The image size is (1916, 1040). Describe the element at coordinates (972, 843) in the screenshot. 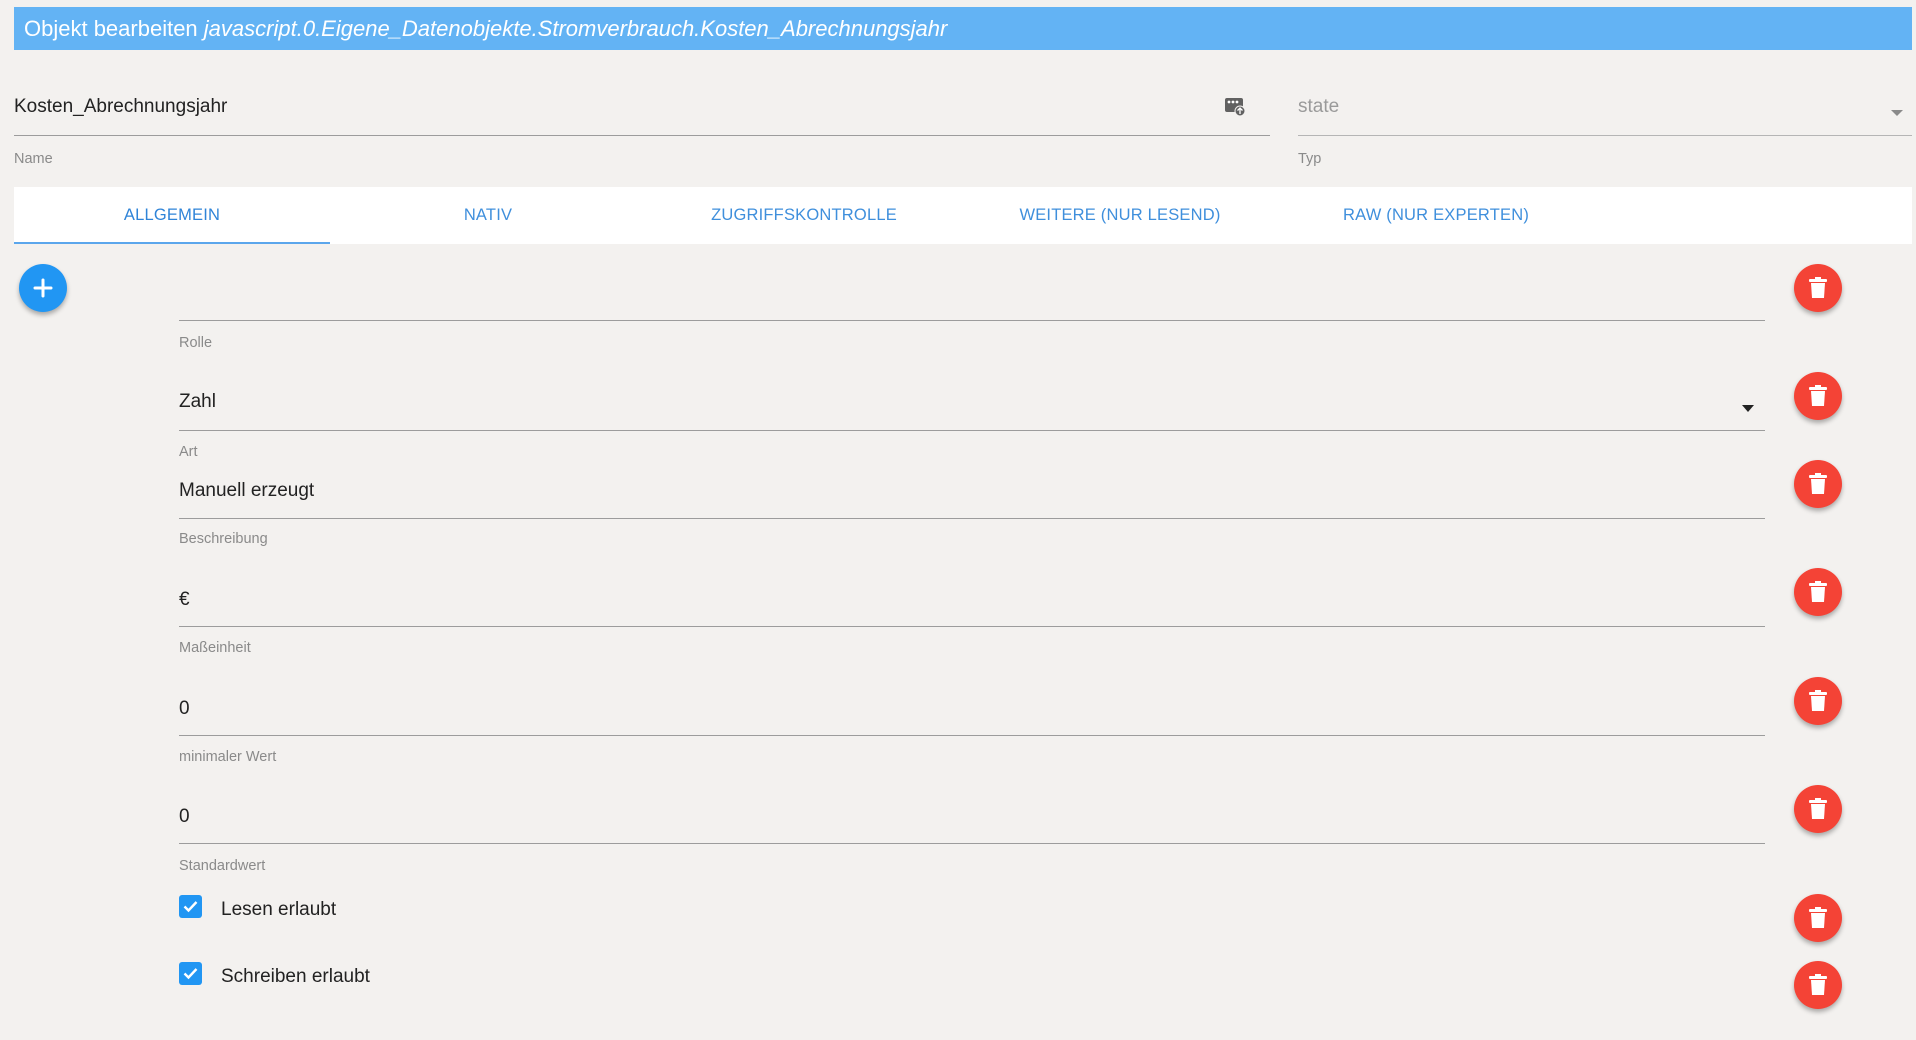

I see `default-underline` at that location.